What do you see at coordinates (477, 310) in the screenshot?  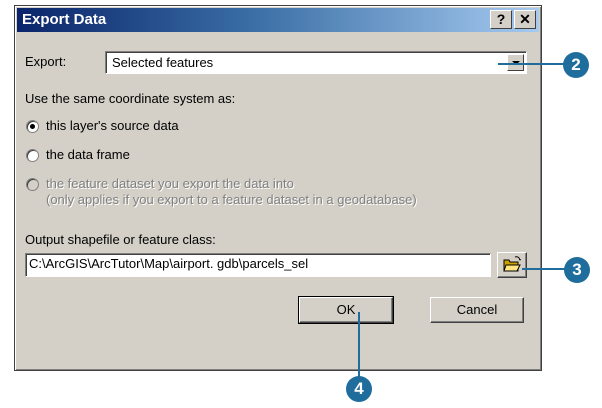 I see `cancel-button: Cancel` at bounding box center [477, 310].